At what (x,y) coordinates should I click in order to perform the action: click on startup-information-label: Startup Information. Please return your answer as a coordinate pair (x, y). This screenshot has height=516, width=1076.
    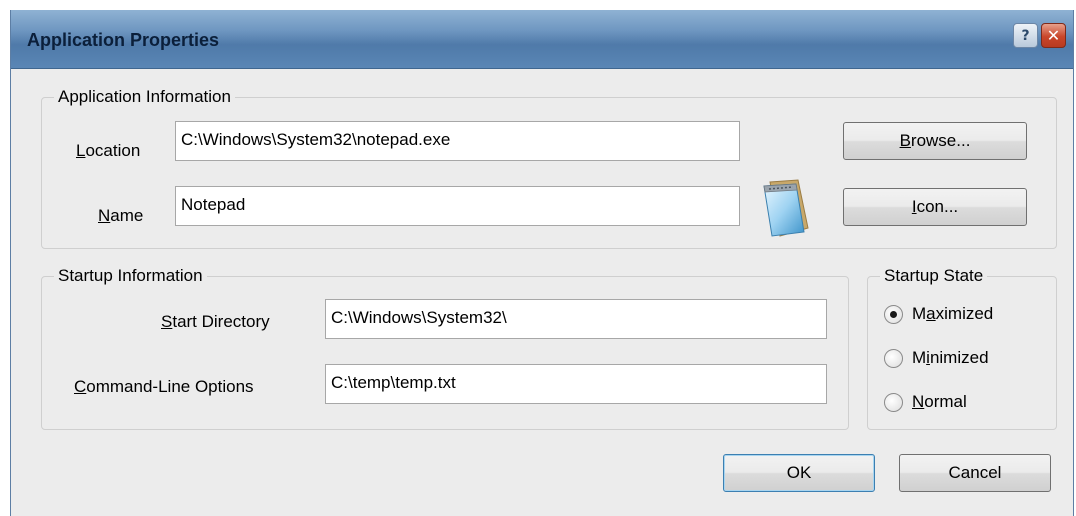
    Looking at the image, I should click on (130, 276).